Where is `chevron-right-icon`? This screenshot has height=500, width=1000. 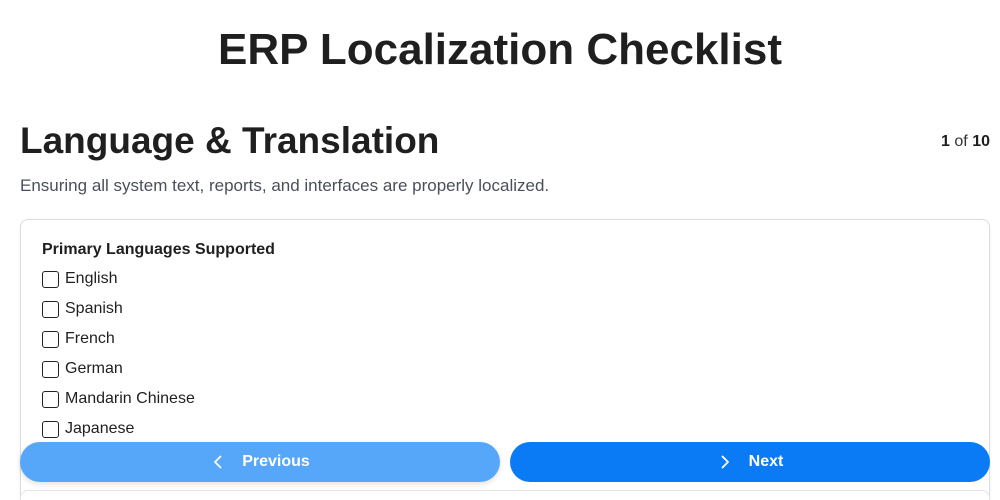 chevron-right-icon is located at coordinates (725, 462).